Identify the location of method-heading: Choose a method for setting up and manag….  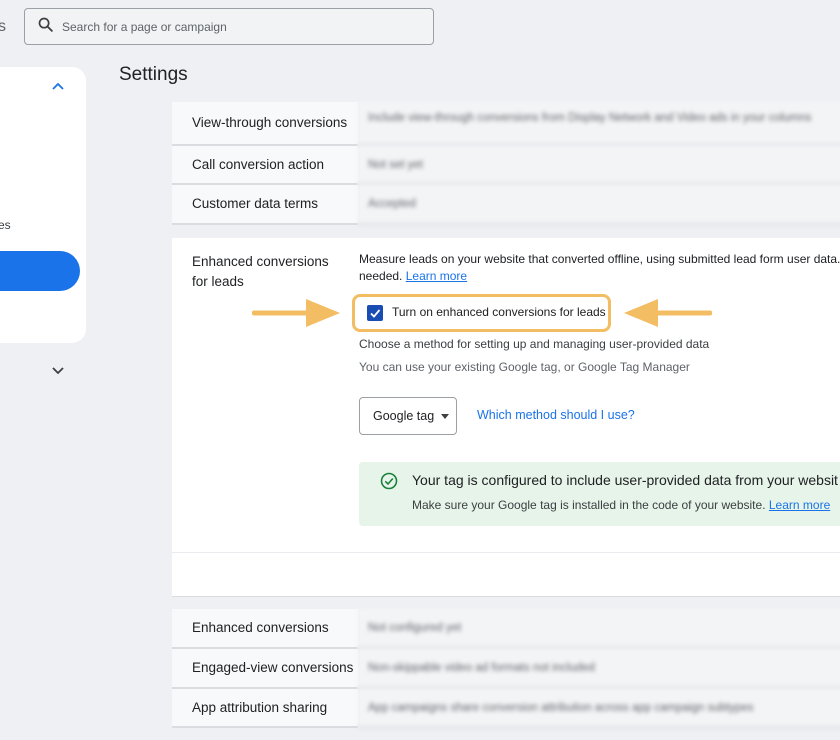
(534, 344).